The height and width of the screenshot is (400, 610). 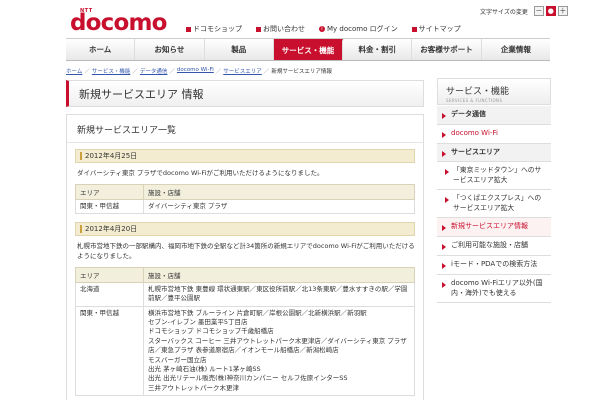 What do you see at coordinates (447, 49) in the screenshot?
I see `nav-item-support: お客様サポート` at bounding box center [447, 49].